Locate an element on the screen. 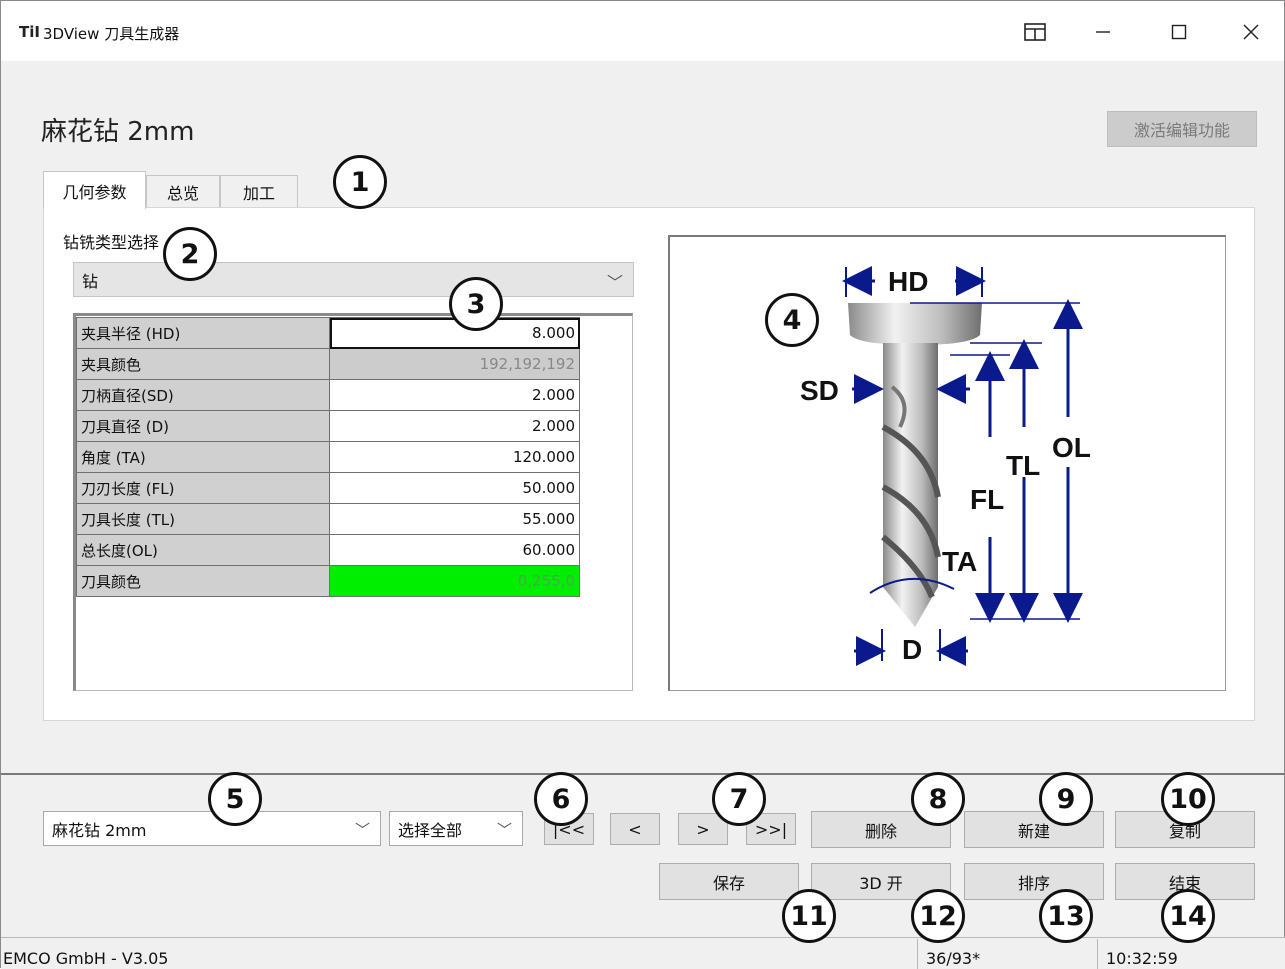 The image size is (1285, 969). status-company: EMCO GmbH - V3.05 is located at coordinates (86, 958).